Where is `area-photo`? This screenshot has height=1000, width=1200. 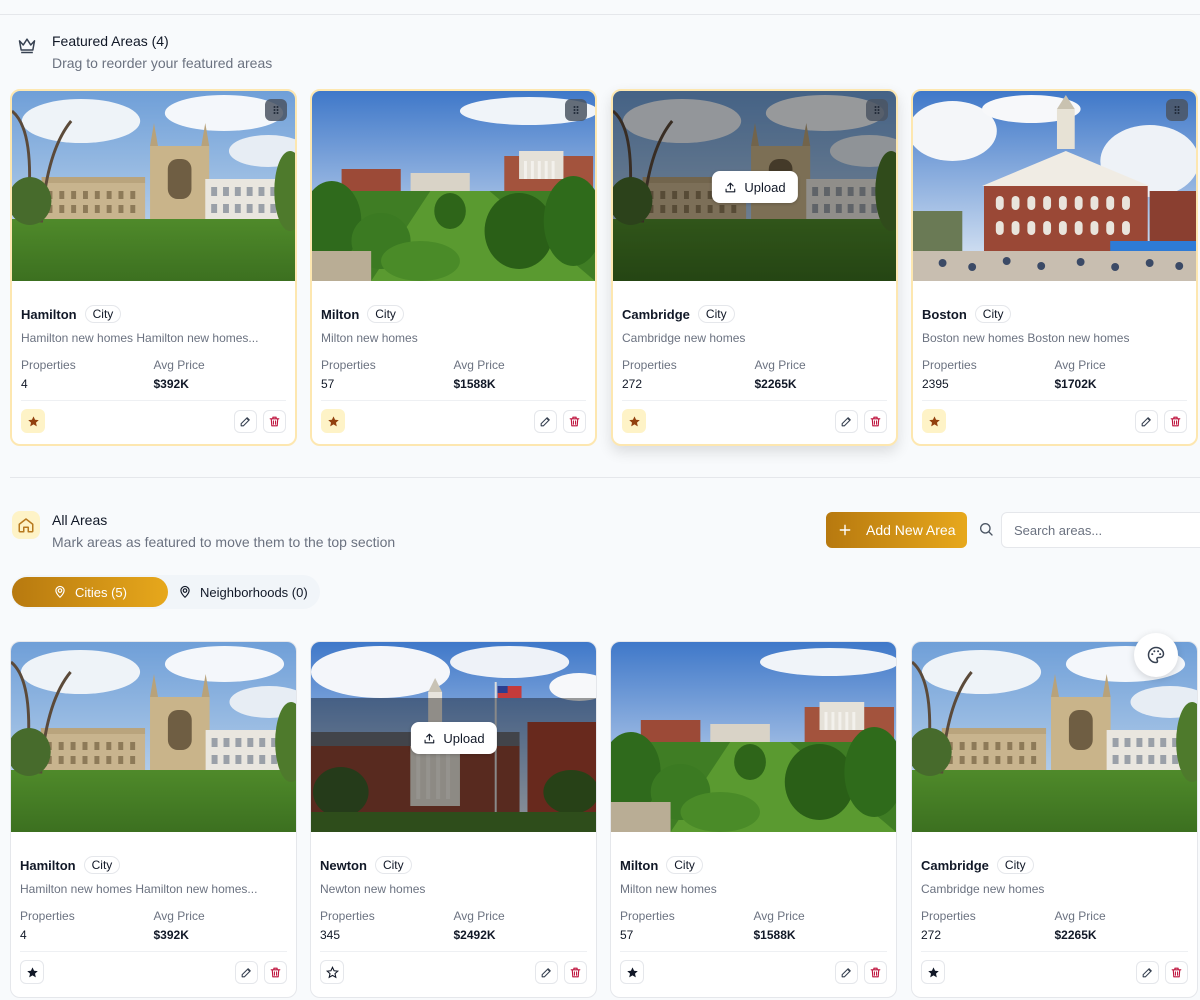
area-photo is located at coordinates (153, 186).